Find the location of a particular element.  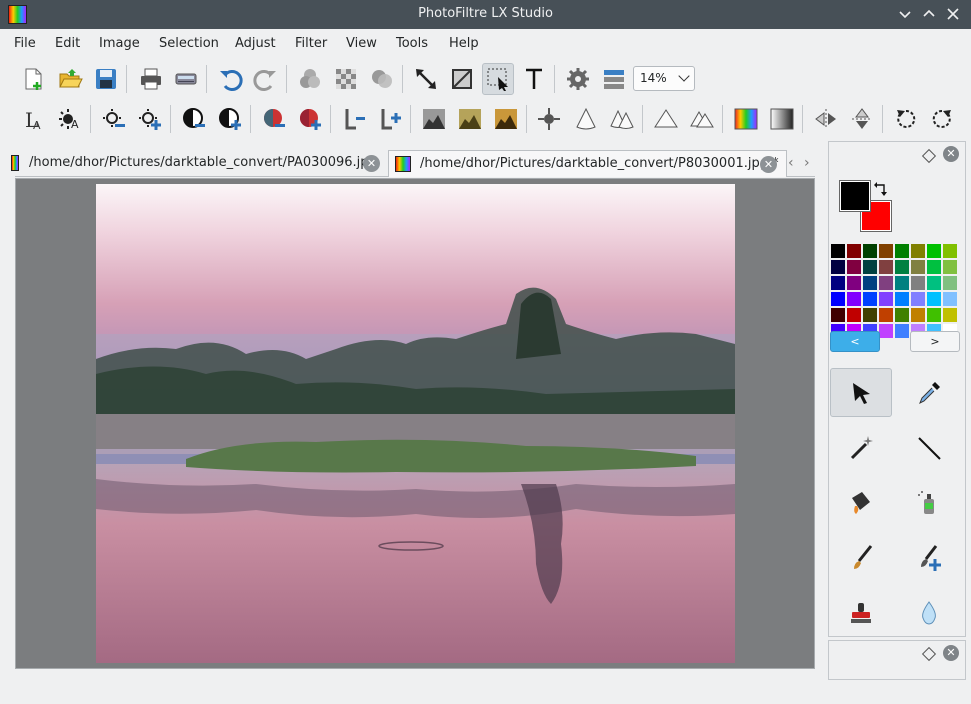

gradient-color-icon is located at coordinates (746, 119).